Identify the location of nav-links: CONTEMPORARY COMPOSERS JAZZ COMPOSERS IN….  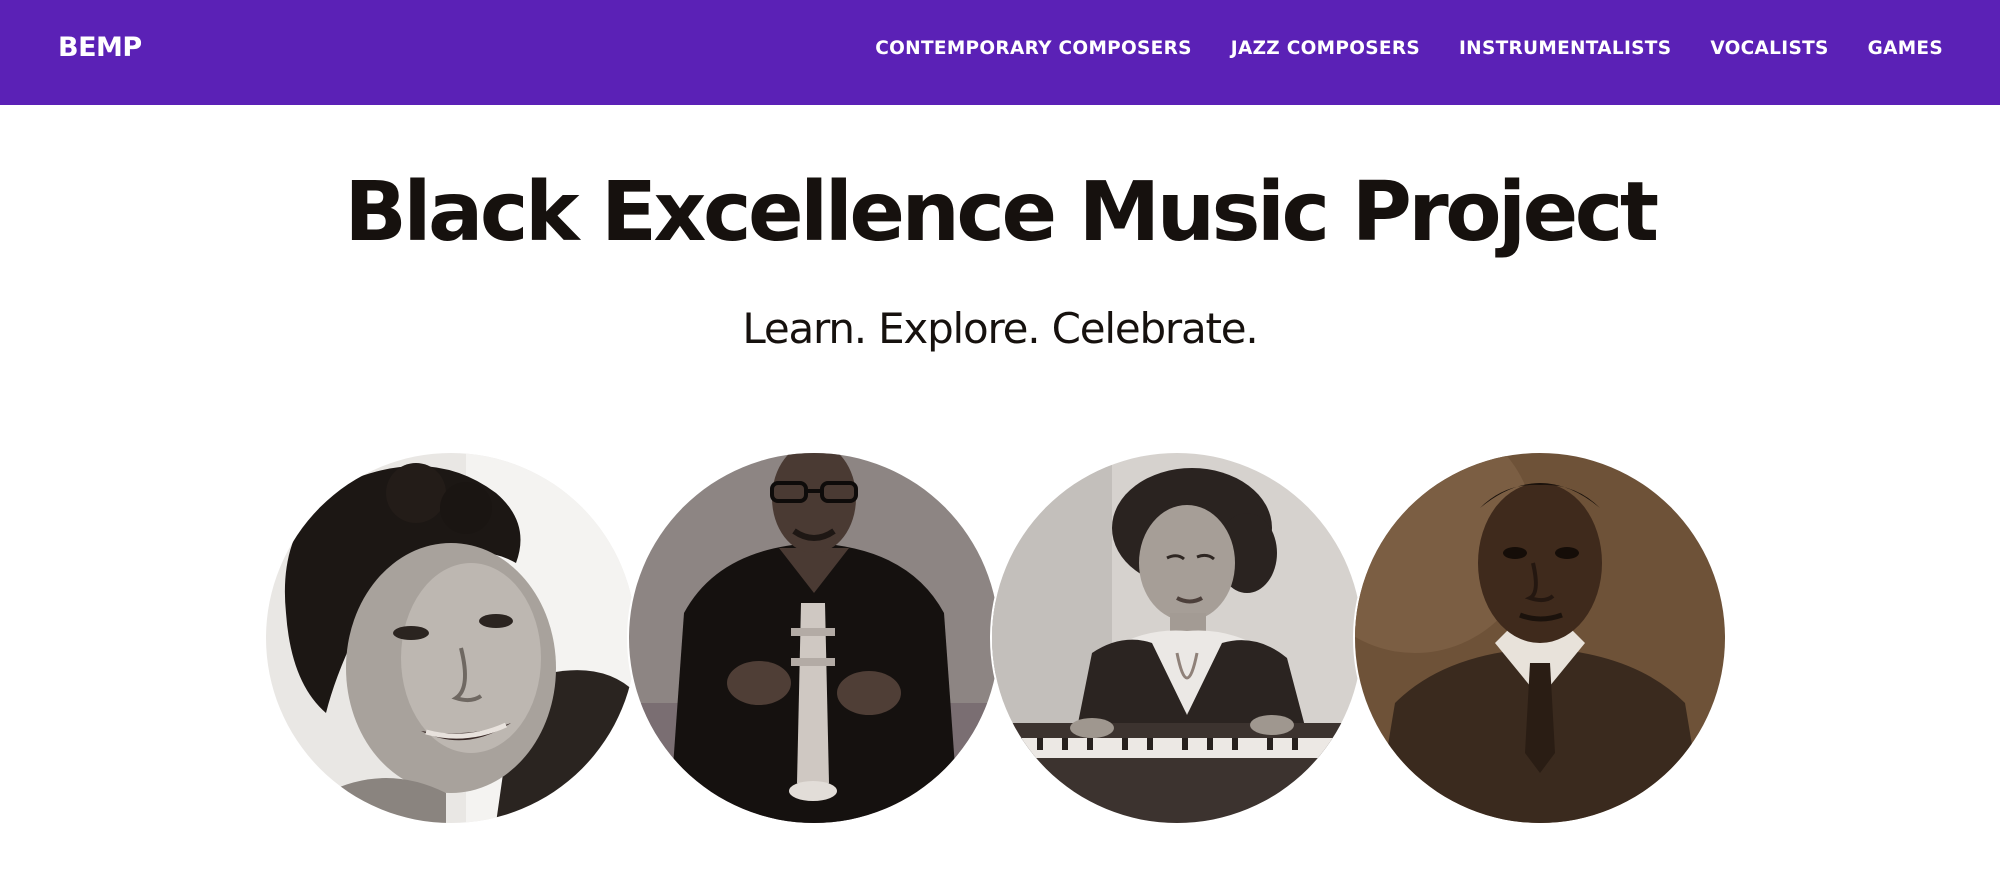
(1409, 48).